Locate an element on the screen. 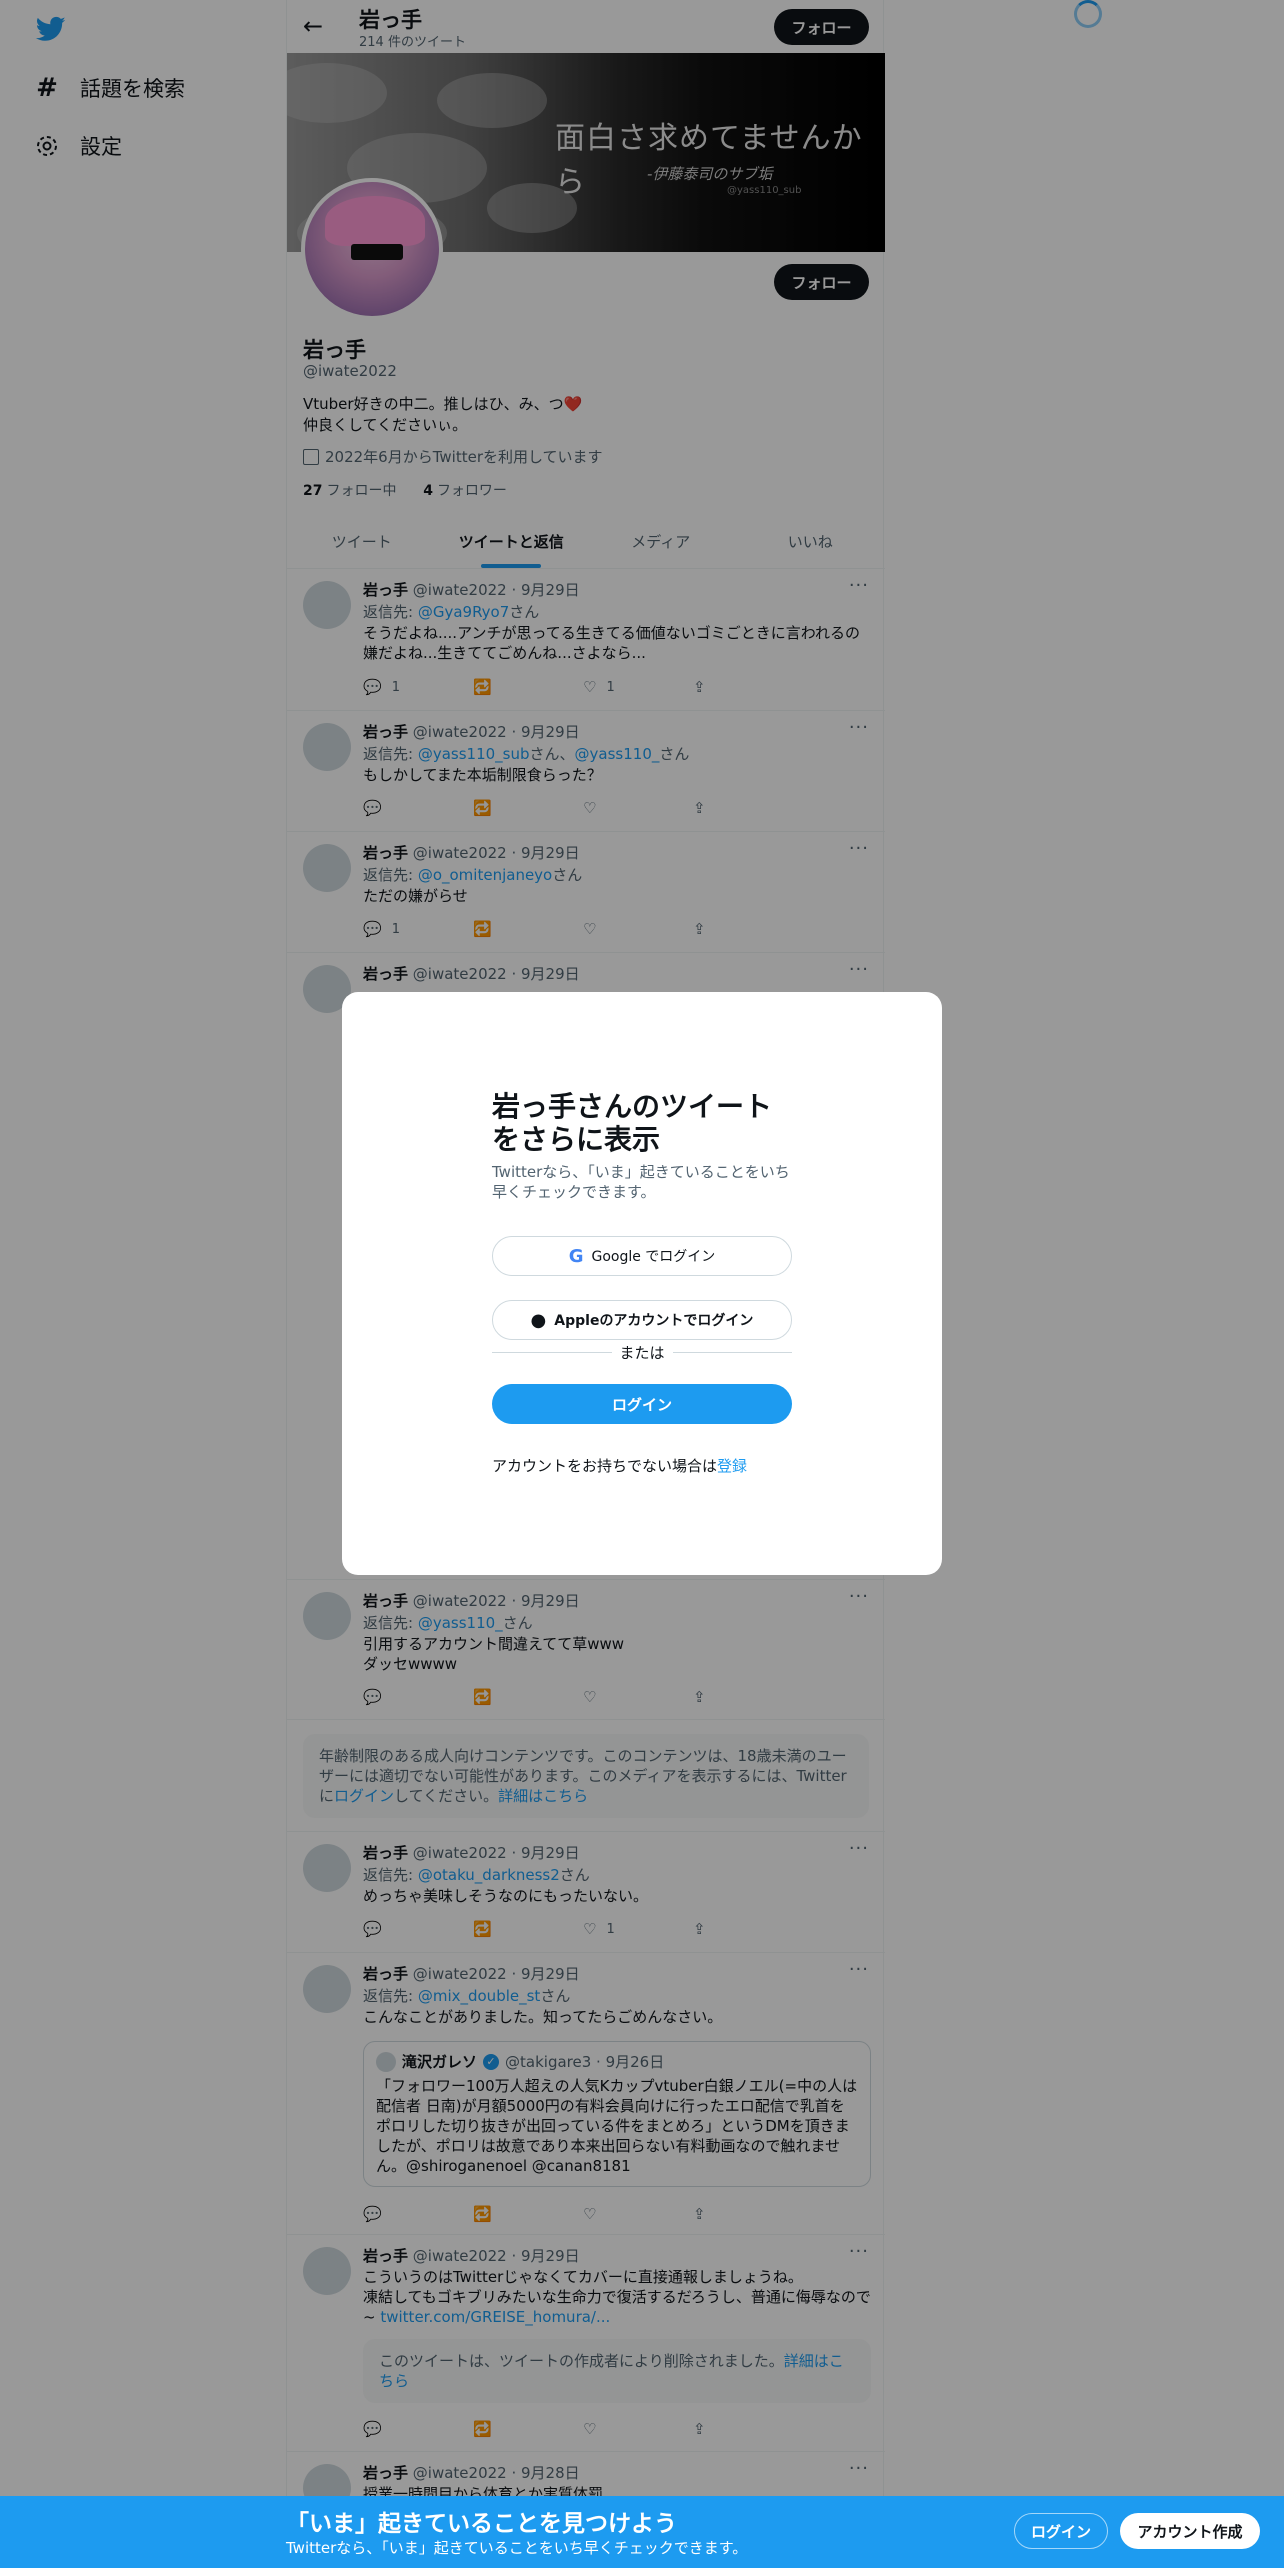 The width and height of the screenshot is (1284, 2568). apple-icon: ● is located at coordinates (538, 1320).